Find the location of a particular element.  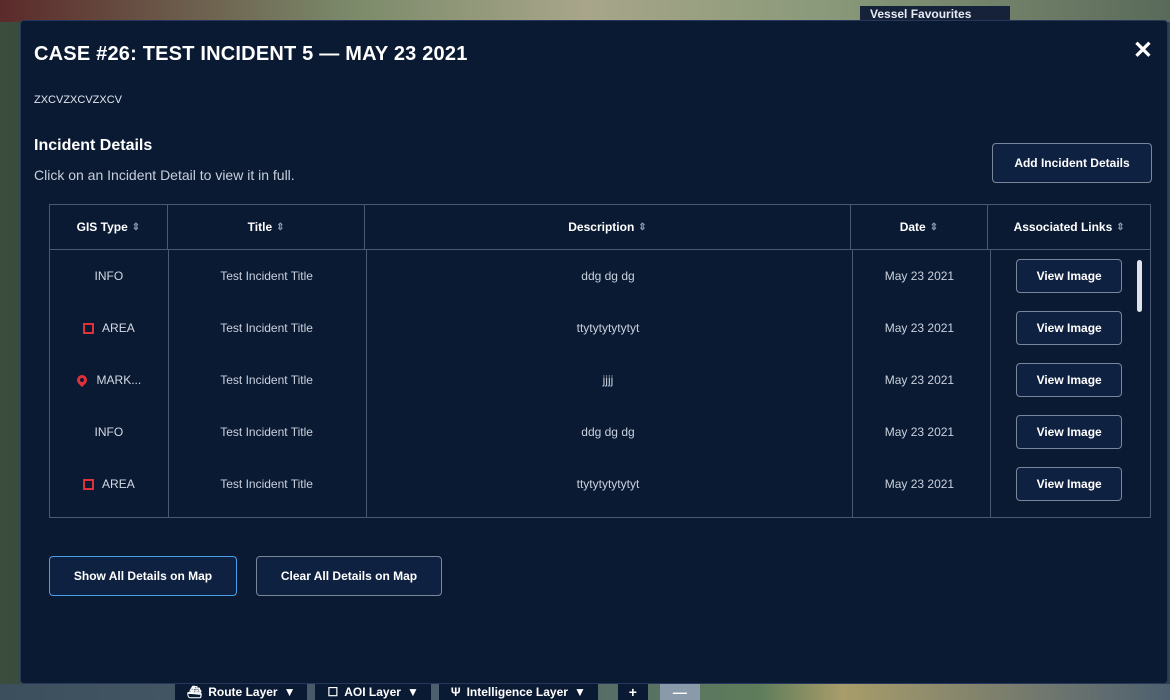

map-pin-icon is located at coordinates (81, 380).